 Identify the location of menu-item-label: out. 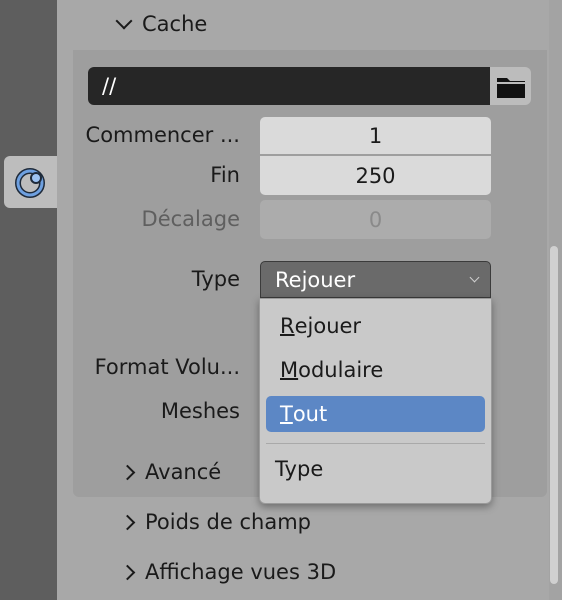
(310, 414).